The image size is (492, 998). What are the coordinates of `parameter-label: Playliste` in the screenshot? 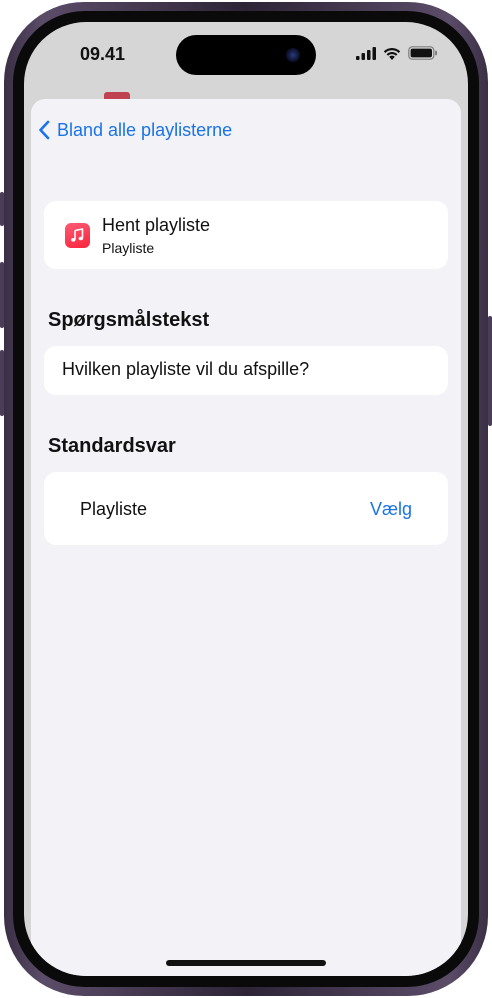 It's located at (114, 509).